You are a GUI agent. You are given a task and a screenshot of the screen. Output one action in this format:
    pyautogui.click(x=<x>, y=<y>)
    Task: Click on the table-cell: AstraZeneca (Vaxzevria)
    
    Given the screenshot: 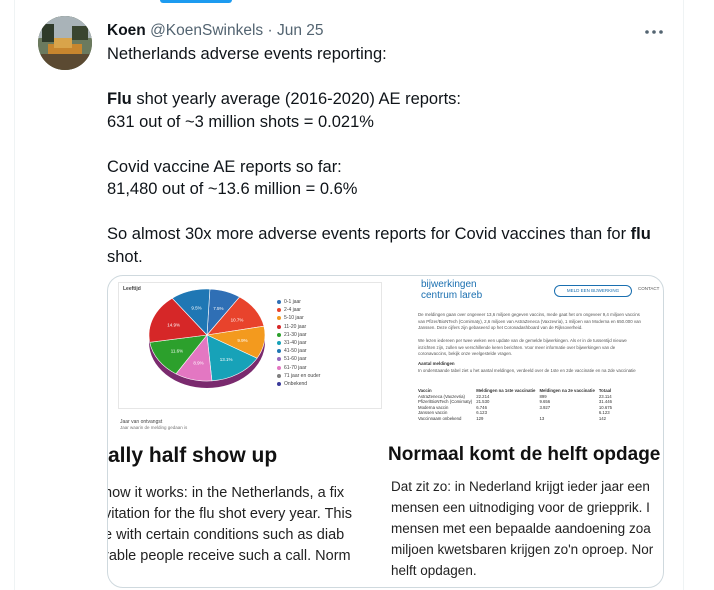 What is the action you would take?
    pyautogui.click(x=441, y=396)
    